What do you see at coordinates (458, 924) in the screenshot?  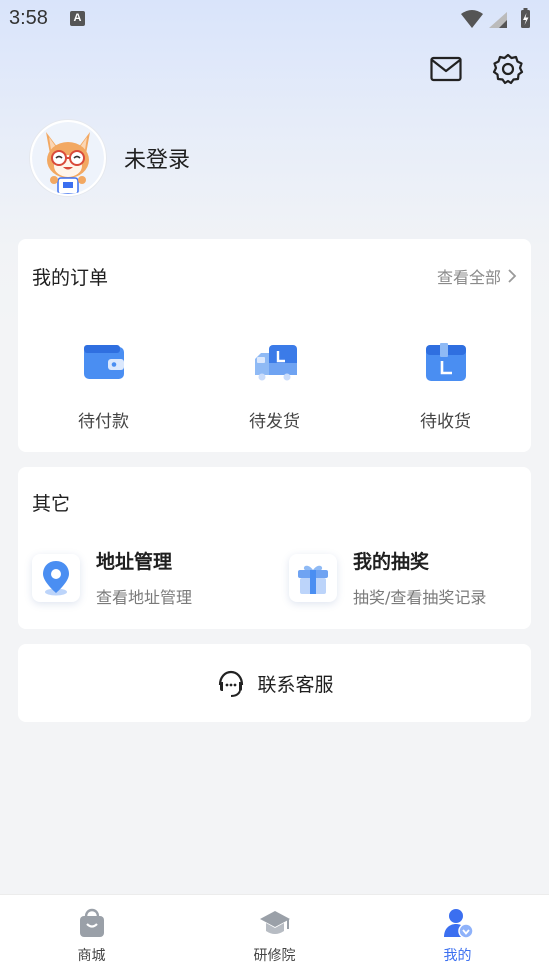 I see `user-icon` at bounding box center [458, 924].